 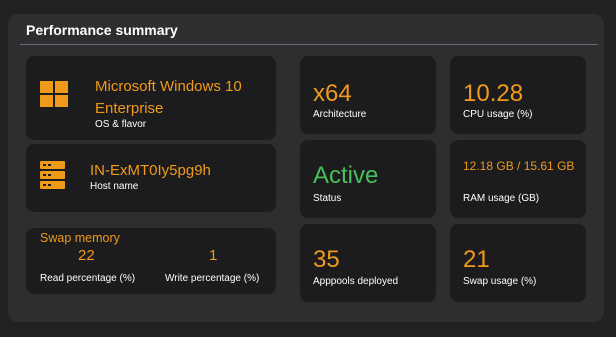 What do you see at coordinates (52, 175) in the screenshot?
I see `server-icon` at bounding box center [52, 175].